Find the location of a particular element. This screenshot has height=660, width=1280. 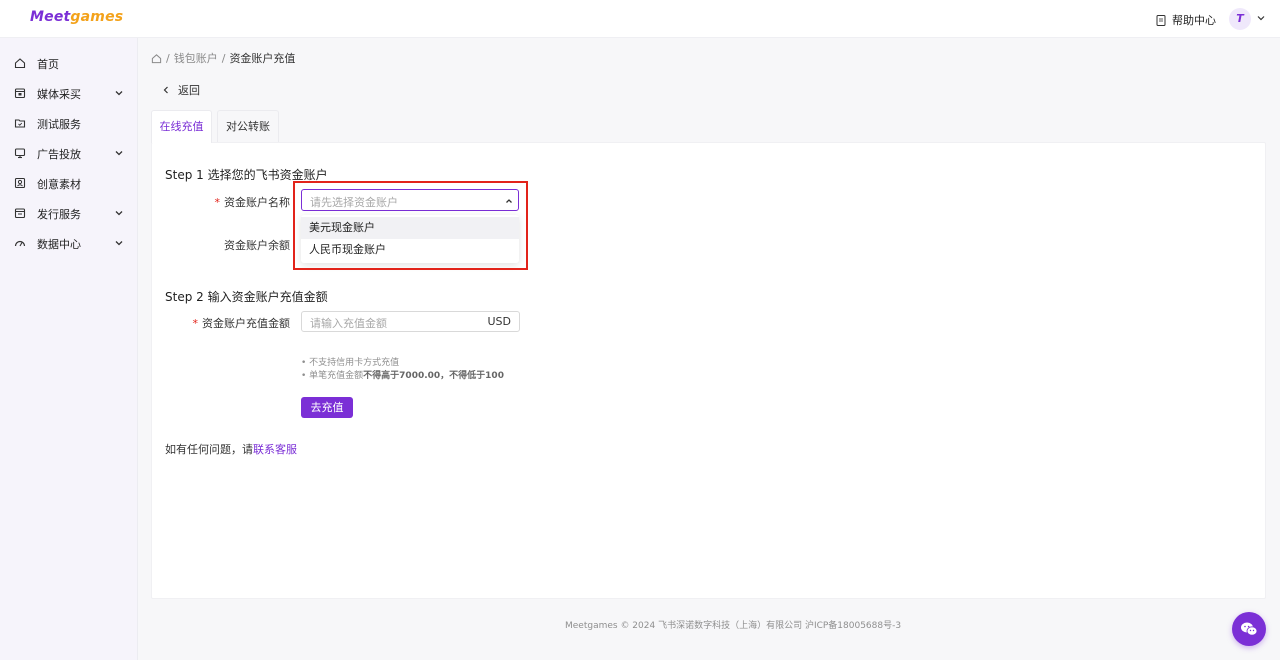

breadcrumb-current: 资金账户充值 is located at coordinates (262, 58).